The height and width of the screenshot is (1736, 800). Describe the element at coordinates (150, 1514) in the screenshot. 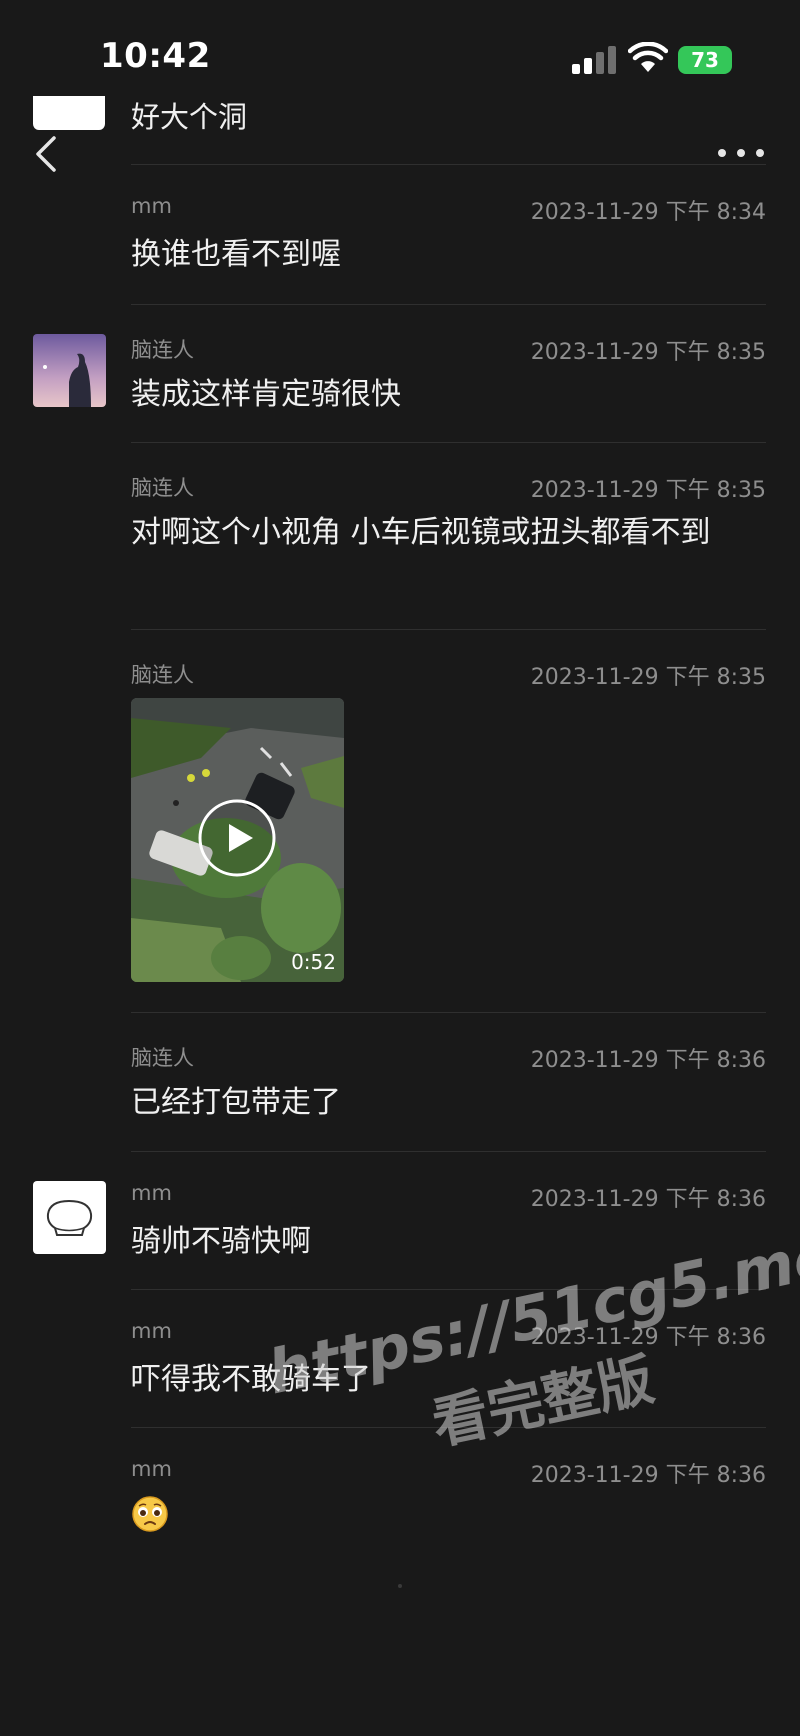

I see `pleading-face-icon` at that location.